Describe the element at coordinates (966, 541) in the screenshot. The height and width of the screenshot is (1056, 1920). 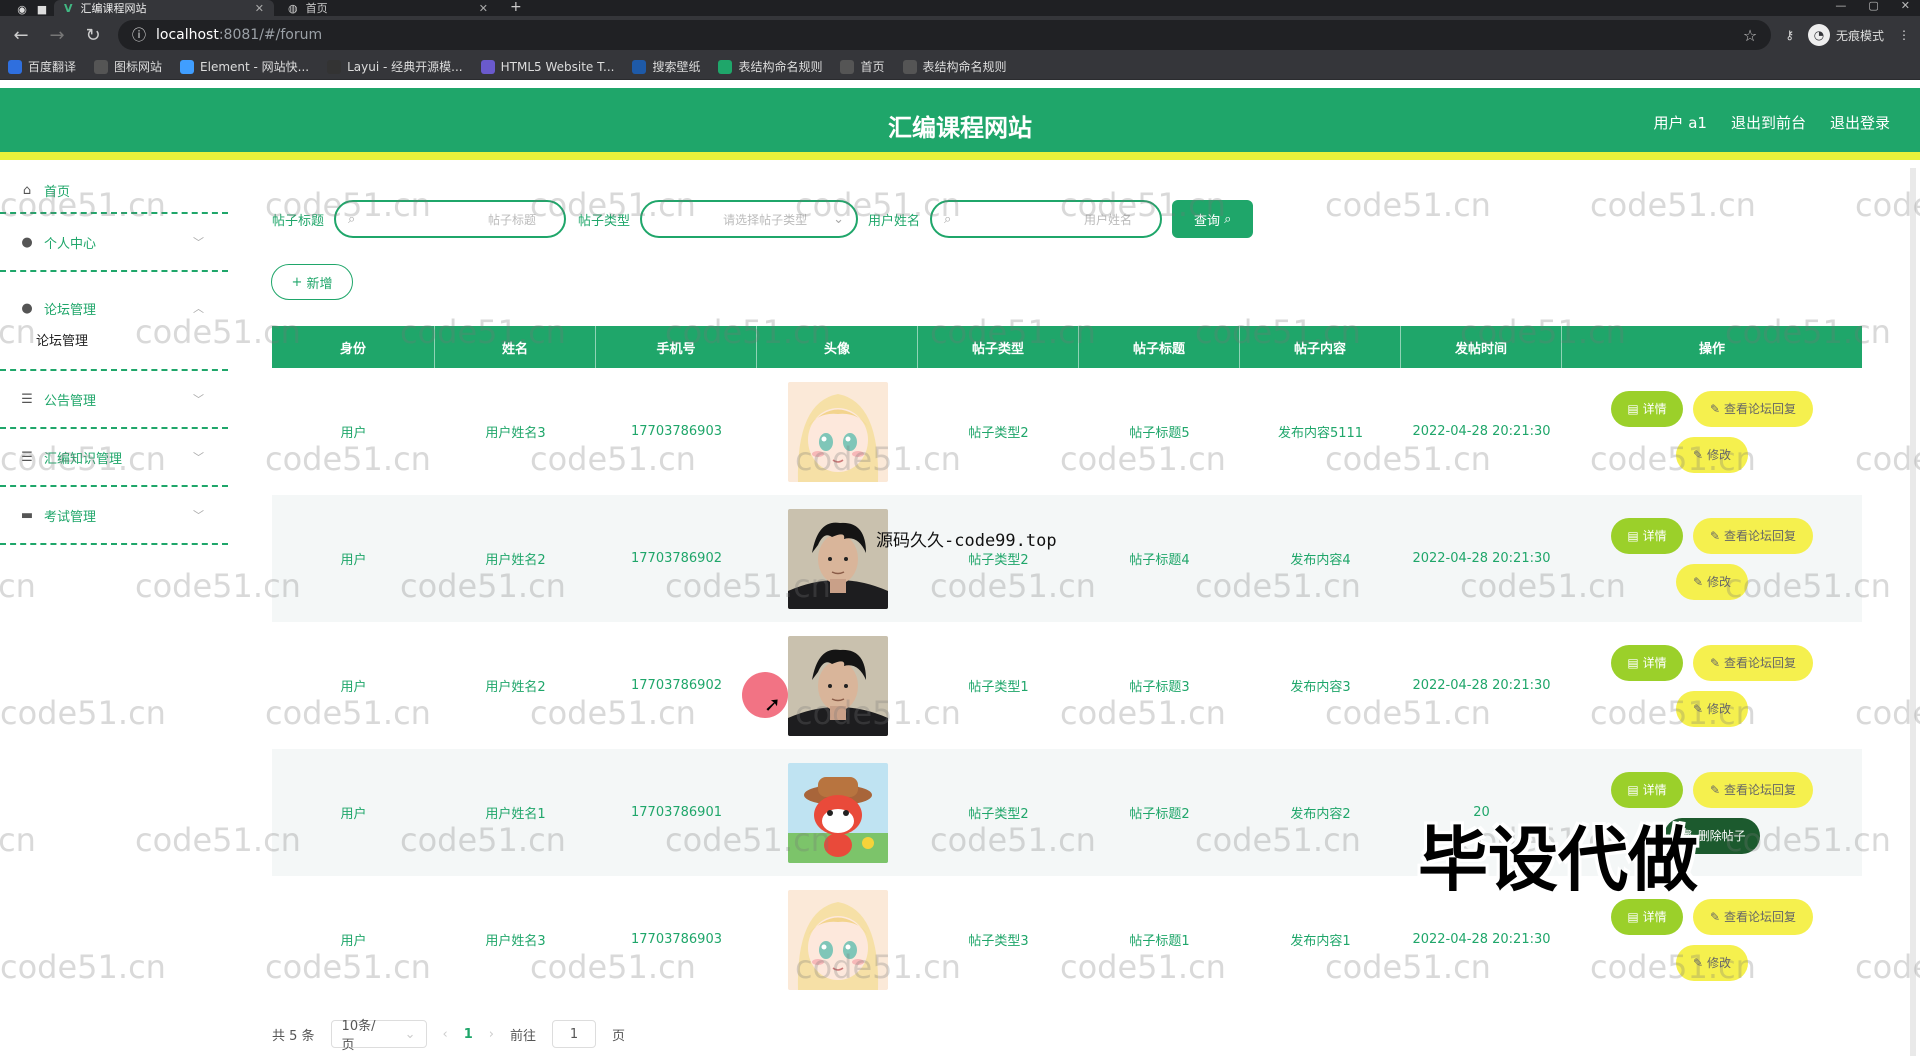
I see `site-tag-overlay: 源码久久-code99.top` at that location.